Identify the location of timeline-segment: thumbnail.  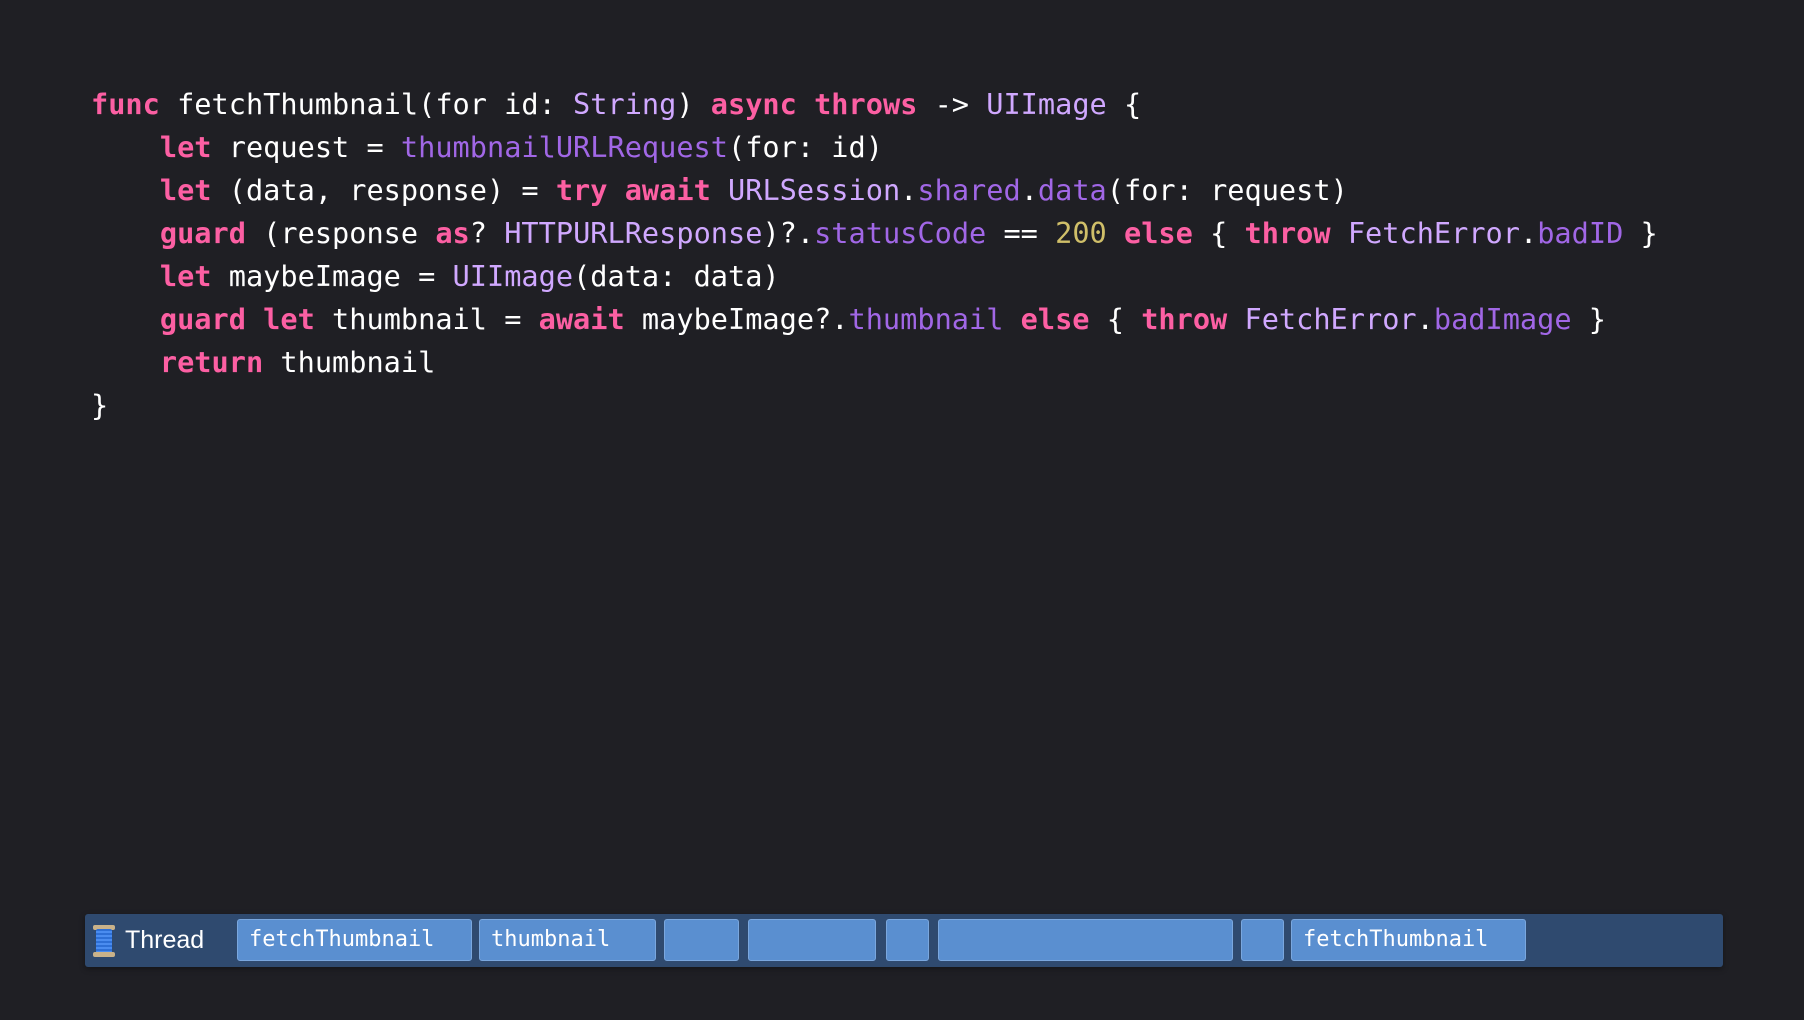
(567, 940).